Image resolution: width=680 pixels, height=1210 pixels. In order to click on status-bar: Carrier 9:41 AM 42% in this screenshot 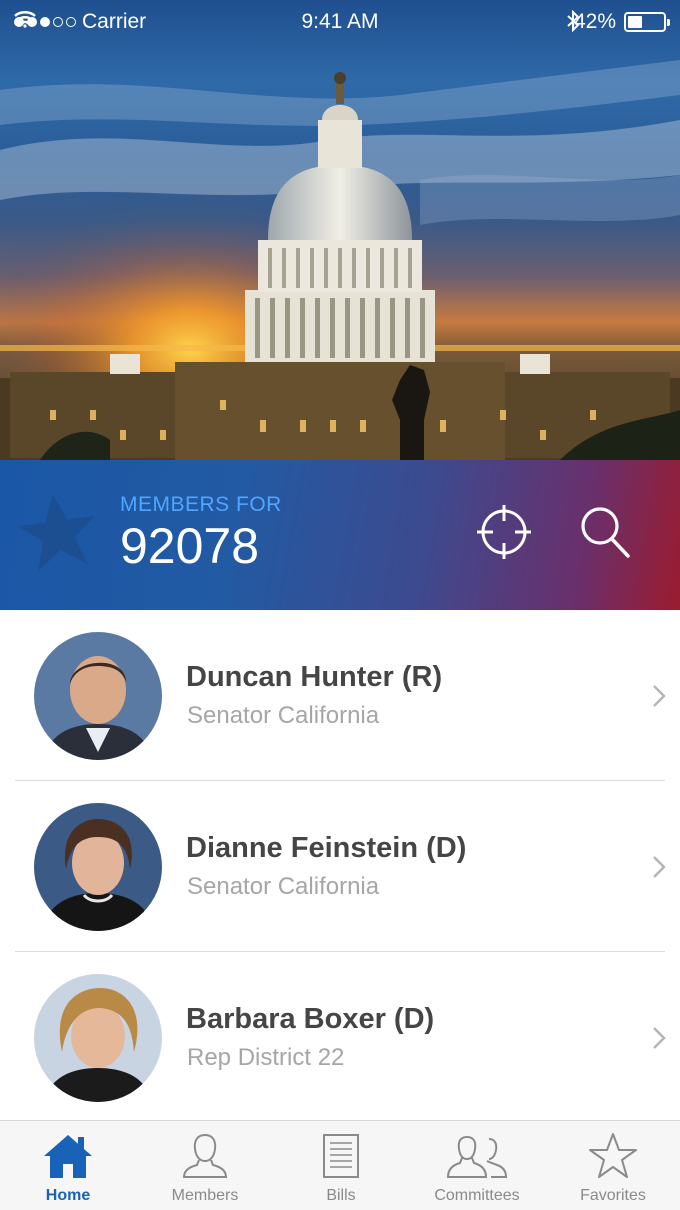, I will do `click(340, 23)`.